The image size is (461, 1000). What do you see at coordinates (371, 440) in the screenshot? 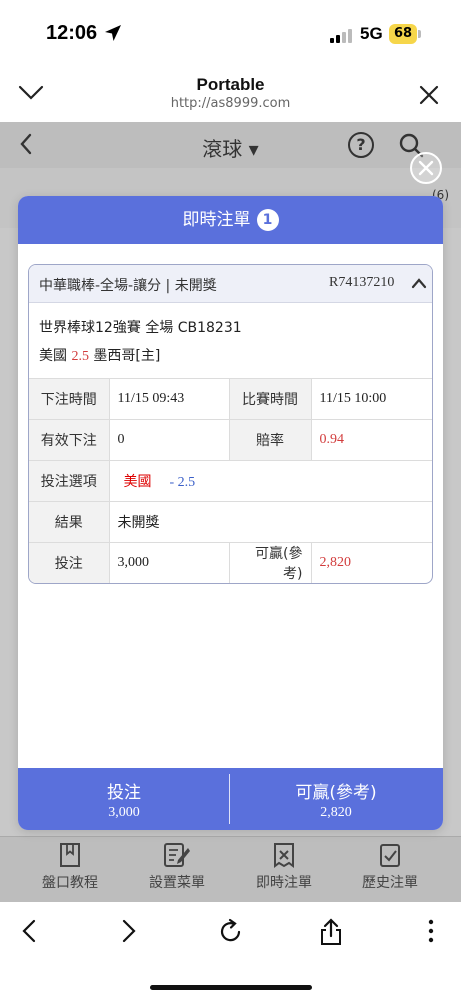
I see `odds-value: 0.94` at bounding box center [371, 440].